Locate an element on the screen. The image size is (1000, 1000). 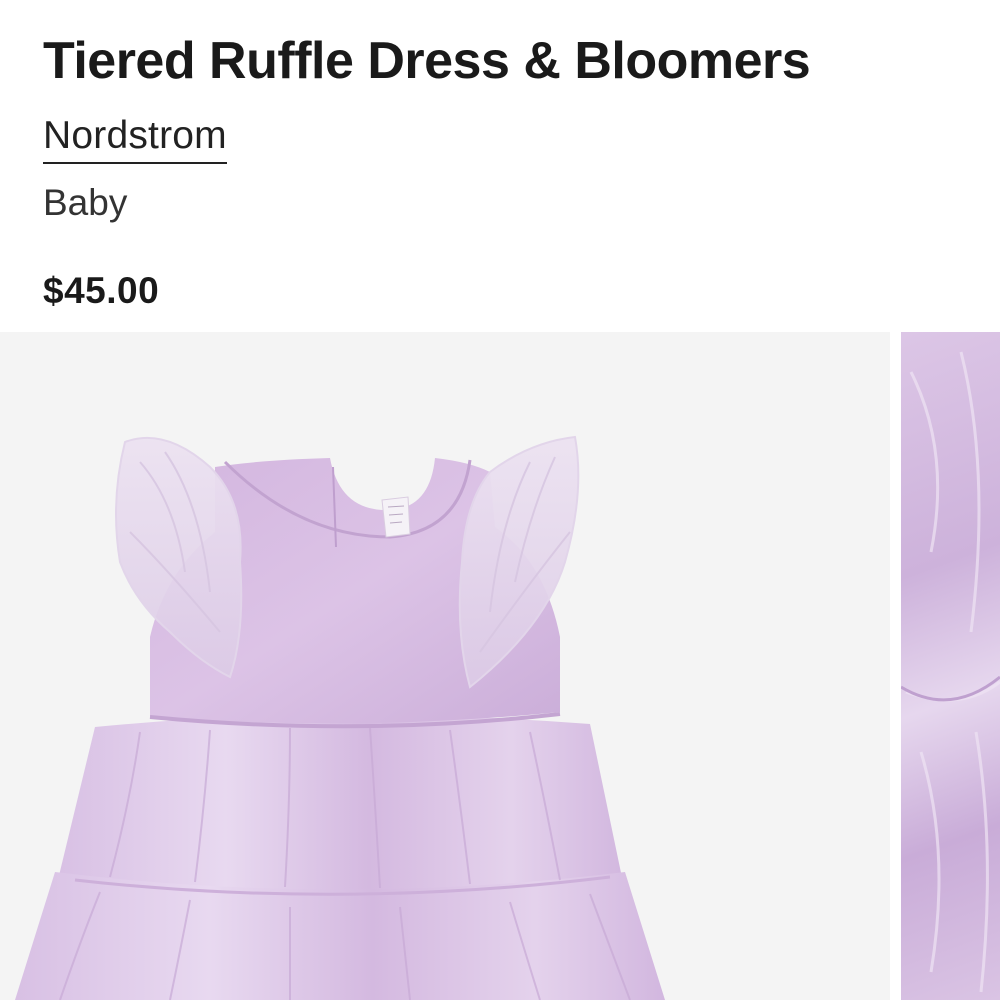
brand-link: Nordstrom is located at coordinates (135, 138).